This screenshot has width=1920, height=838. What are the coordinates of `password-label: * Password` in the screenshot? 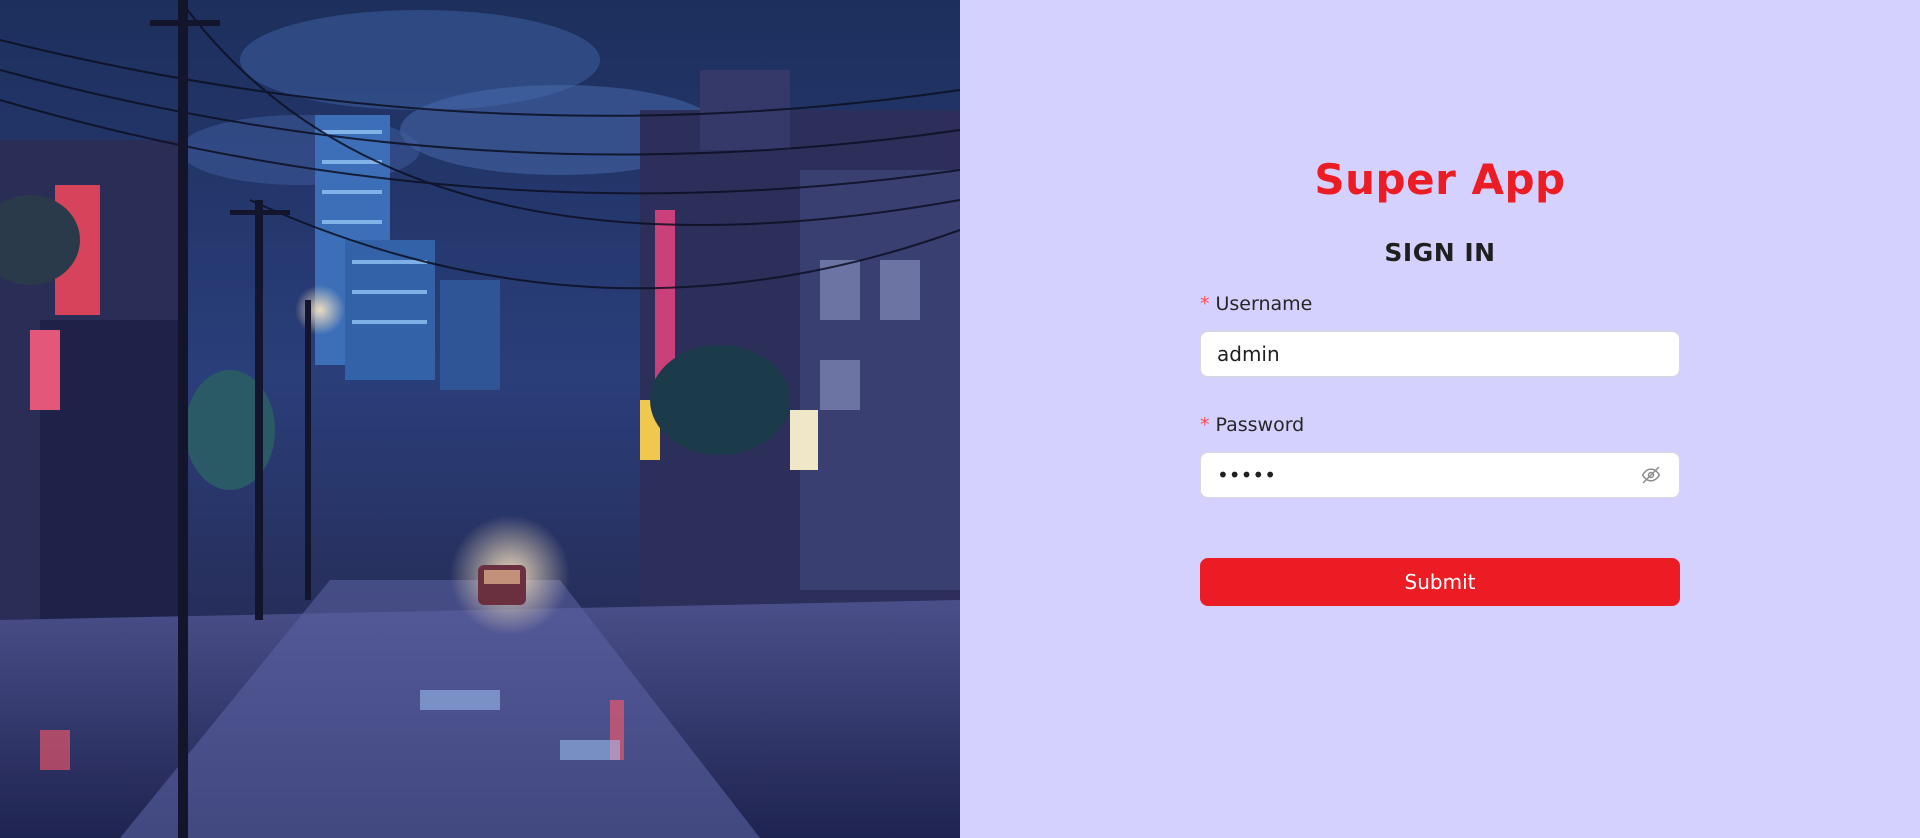 It's located at (1440, 425).